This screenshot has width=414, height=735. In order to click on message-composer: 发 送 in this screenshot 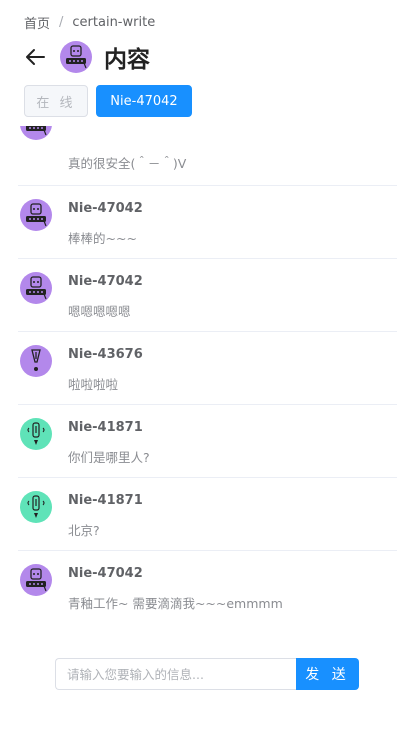, I will do `click(207, 674)`.